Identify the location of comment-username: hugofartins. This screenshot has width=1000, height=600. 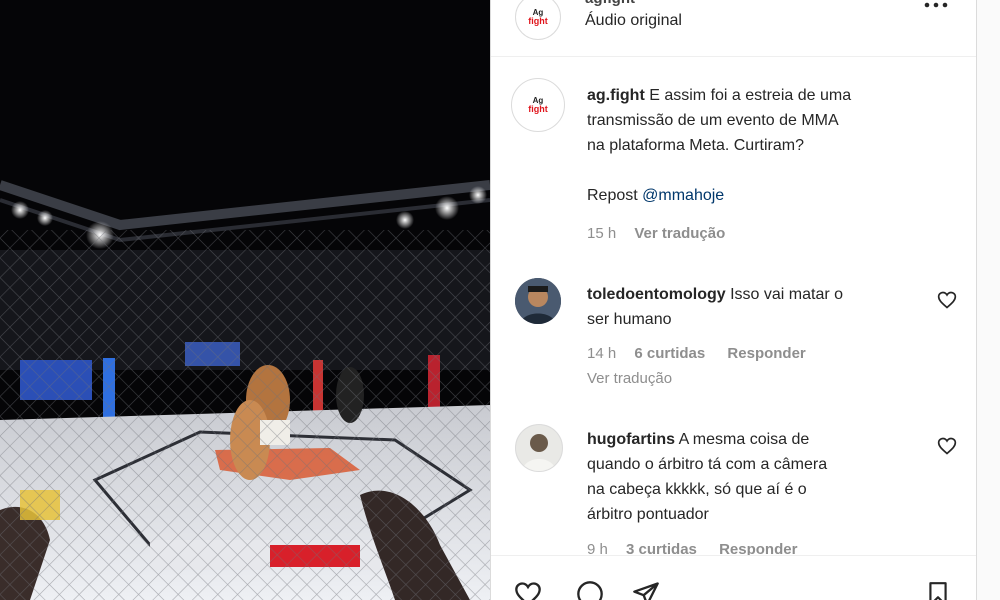
(631, 439).